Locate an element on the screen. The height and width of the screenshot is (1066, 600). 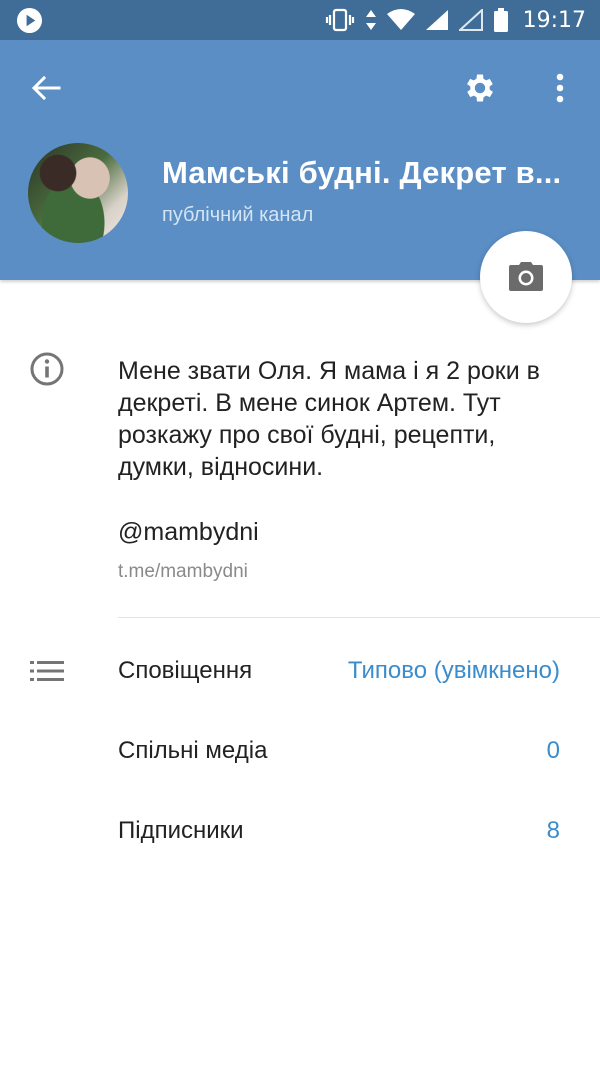
channel-link: t.me/mambydni is located at coordinates (183, 572).